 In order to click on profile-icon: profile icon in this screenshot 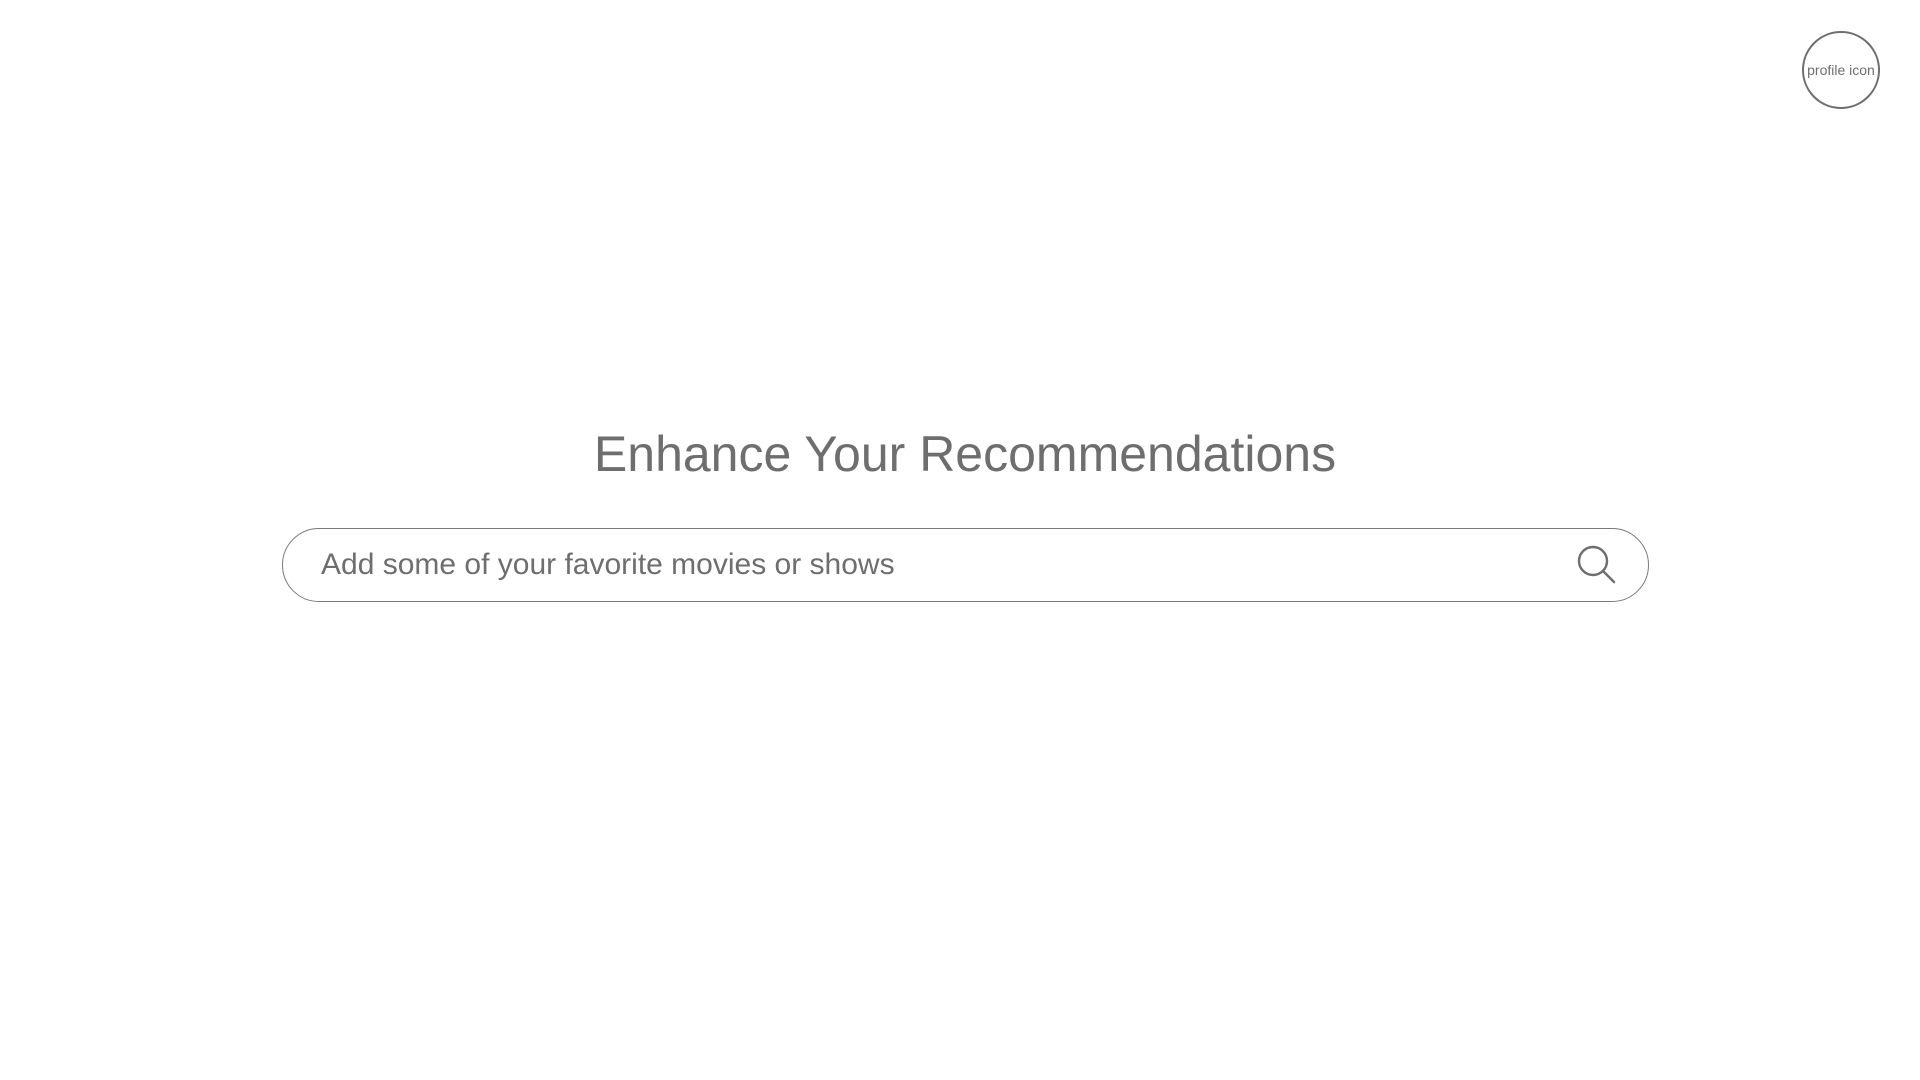, I will do `click(1841, 70)`.